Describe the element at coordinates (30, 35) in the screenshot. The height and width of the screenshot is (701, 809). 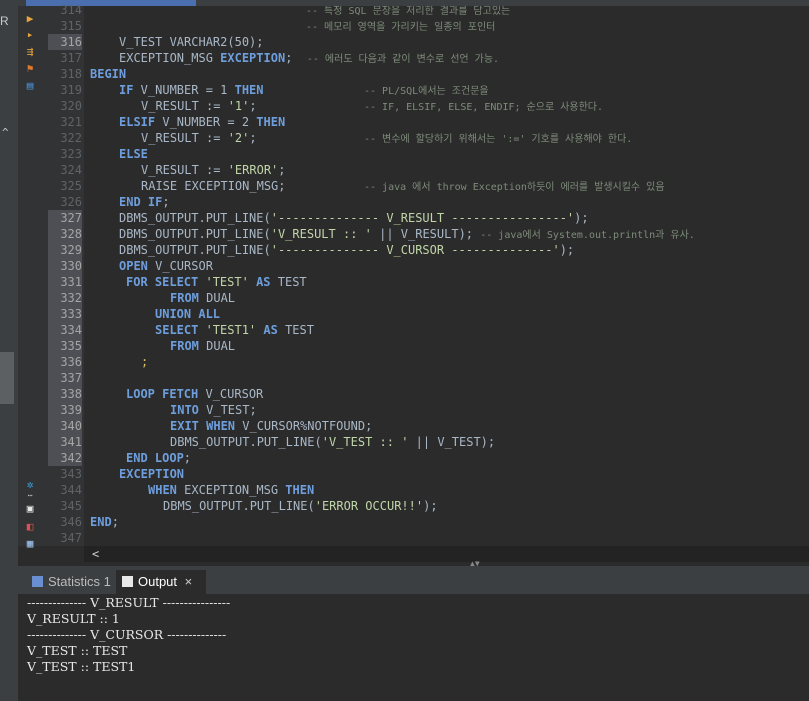
I see `execute-step-icon: ▸` at that location.